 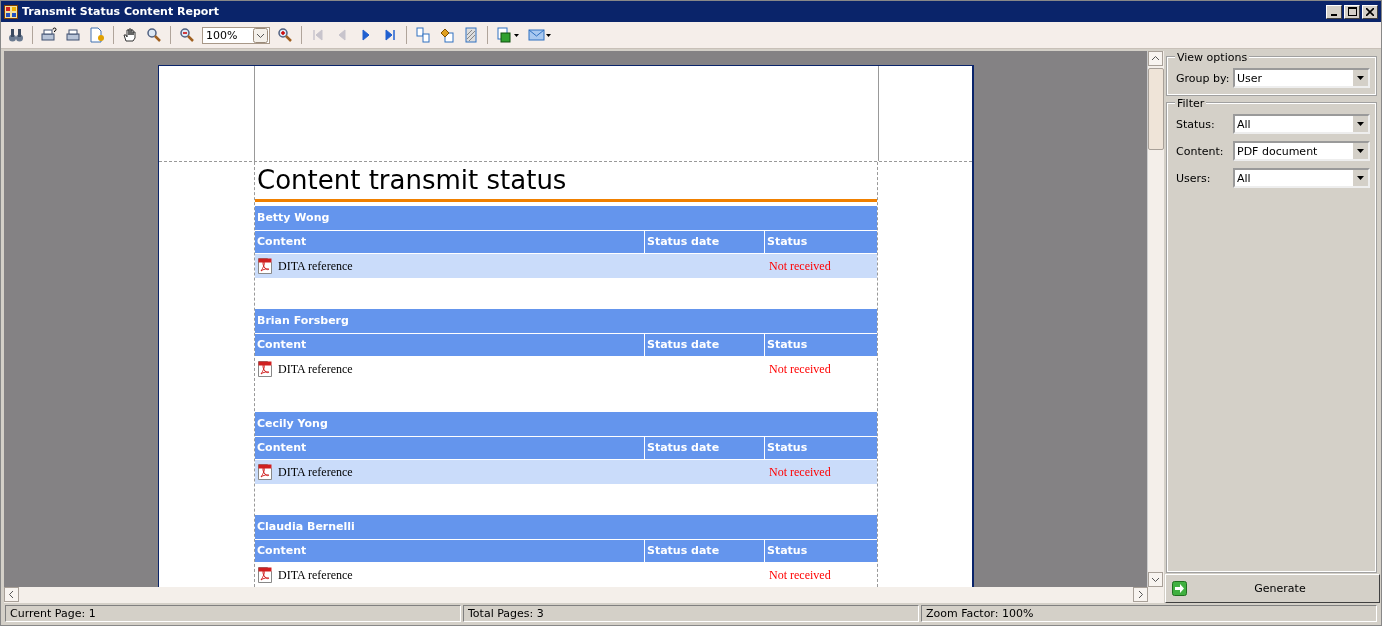 What do you see at coordinates (11, 11) in the screenshot?
I see `app-icon` at bounding box center [11, 11].